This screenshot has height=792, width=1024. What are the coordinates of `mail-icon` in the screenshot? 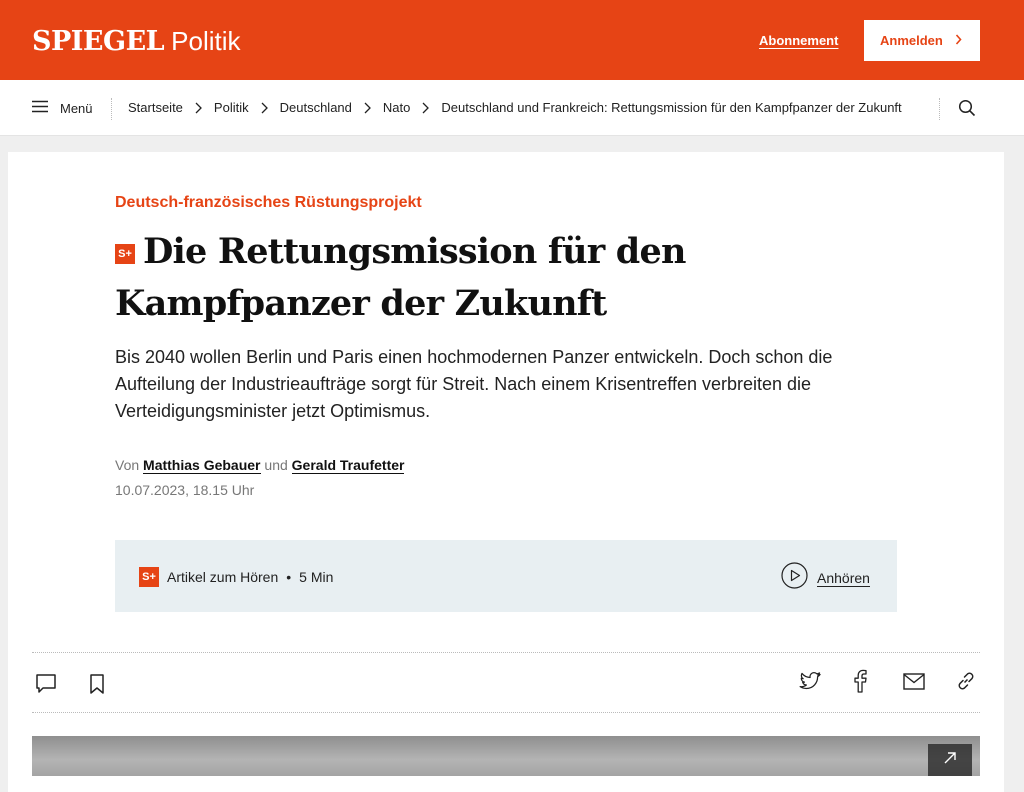 It's located at (914, 684).